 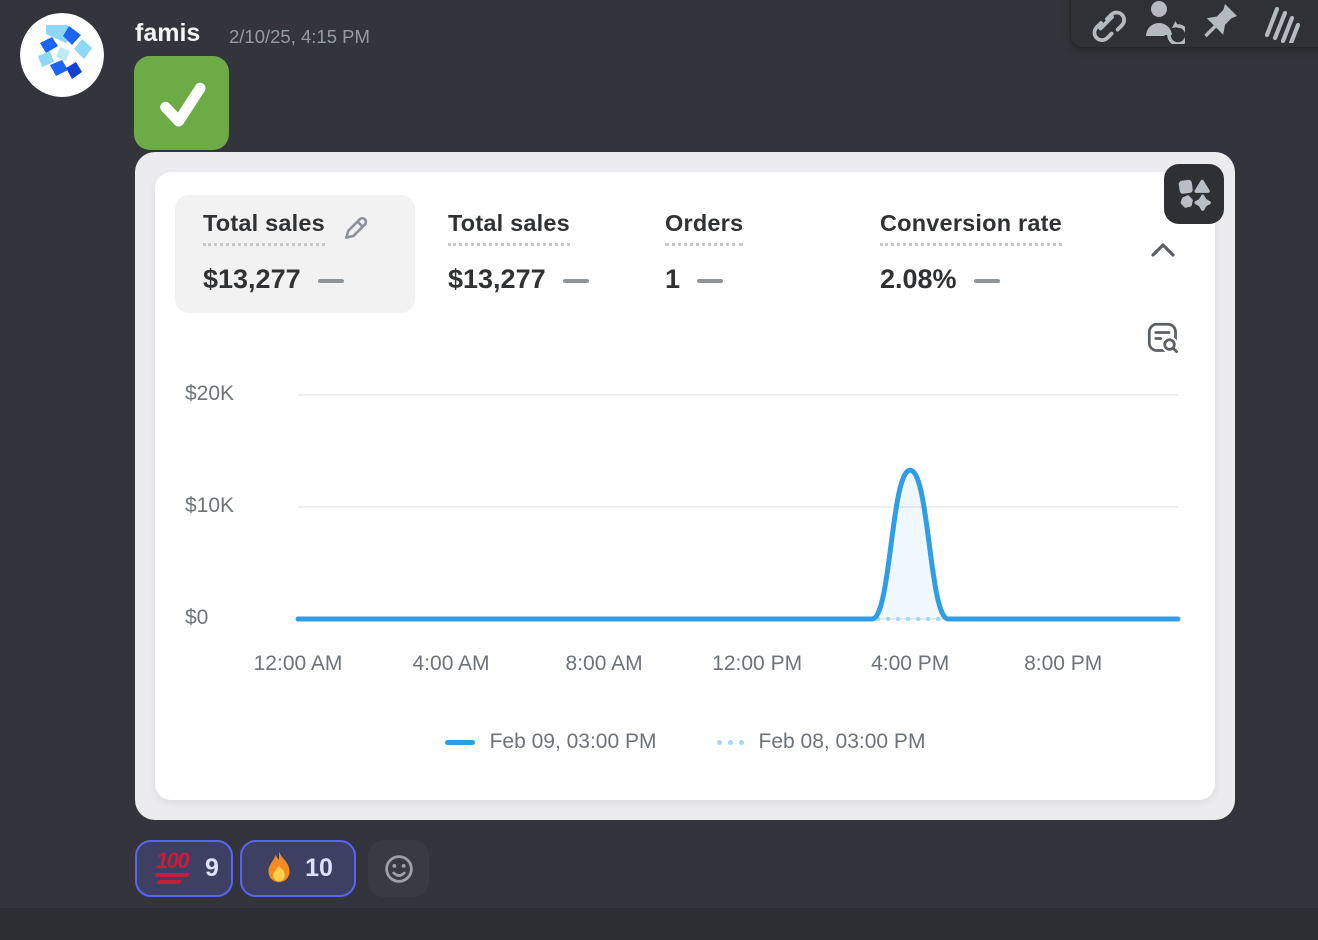 I want to click on y-tick-label: $10K, so click(x=210, y=505).